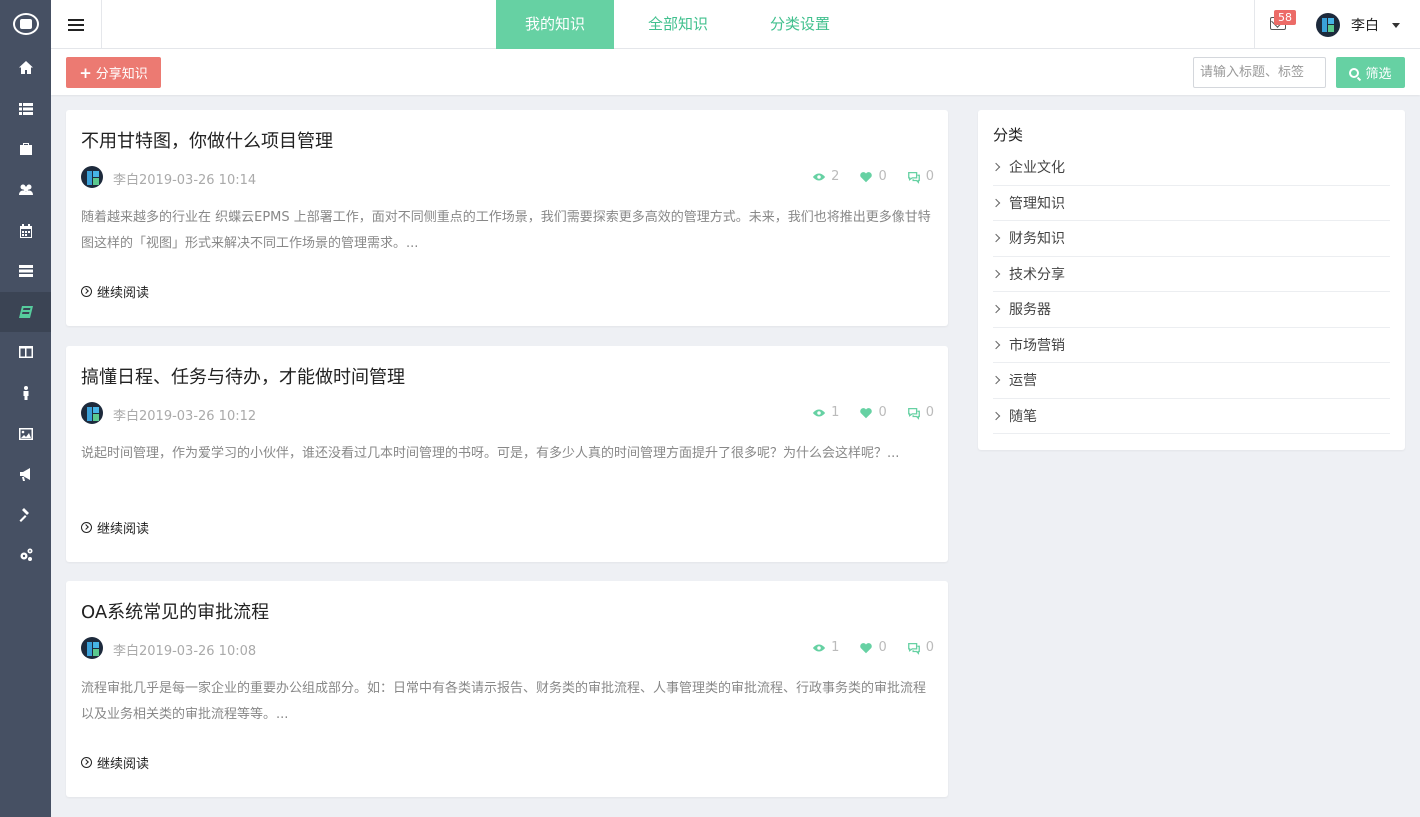 This screenshot has height=817, width=1420. What do you see at coordinates (1023, 381) in the screenshot?
I see `category-label: 运营` at bounding box center [1023, 381].